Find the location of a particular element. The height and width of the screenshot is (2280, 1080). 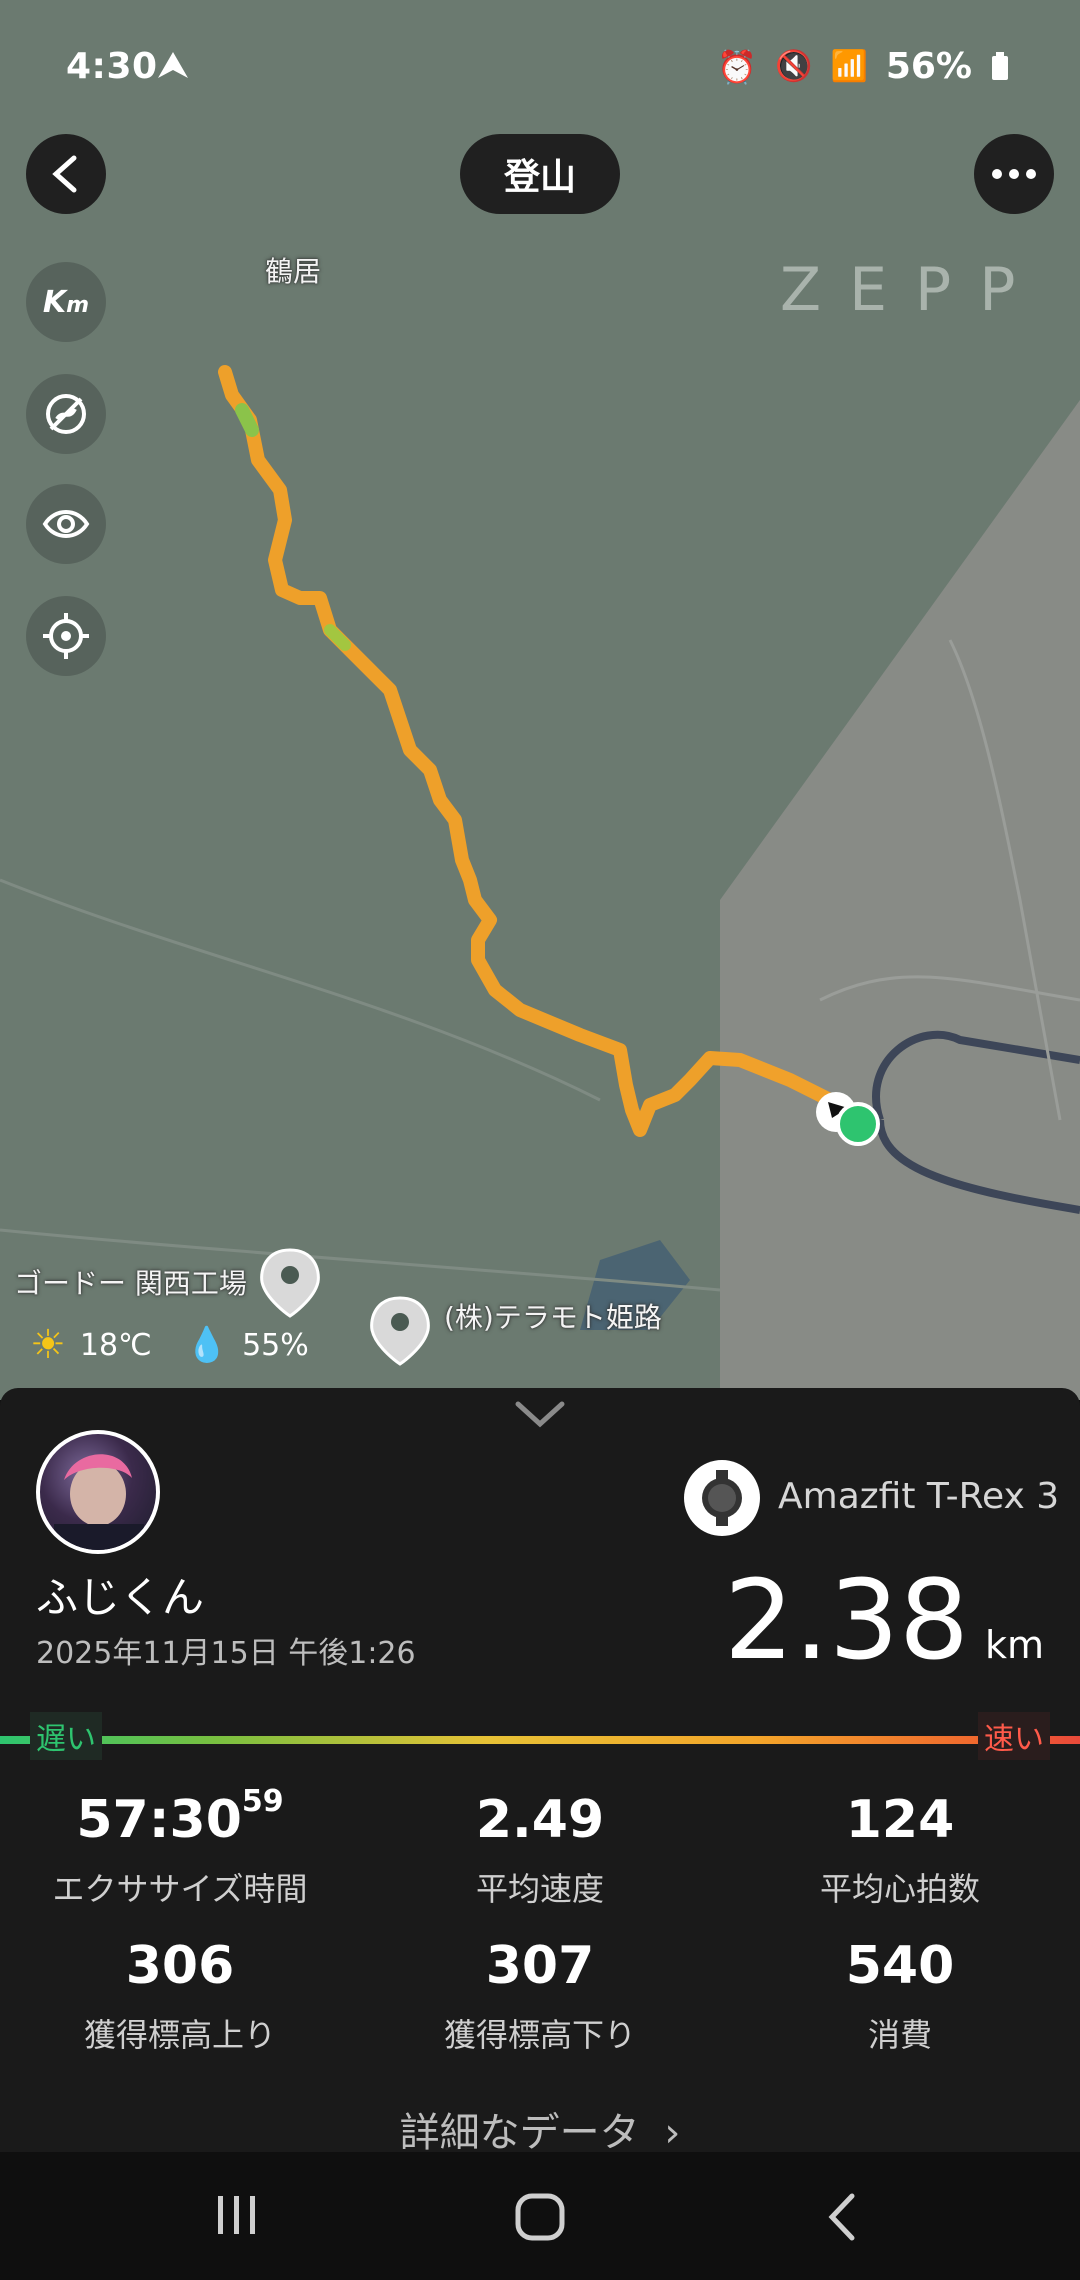

locate-button is located at coordinates (66, 636).